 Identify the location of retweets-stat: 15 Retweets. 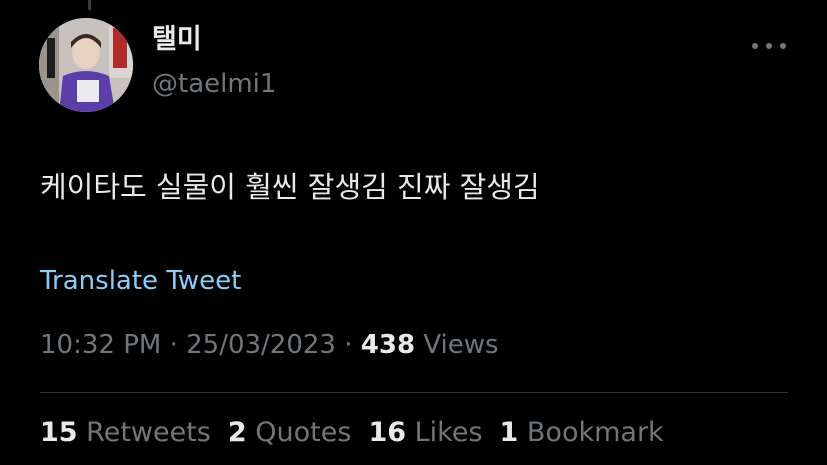
(125, 433).